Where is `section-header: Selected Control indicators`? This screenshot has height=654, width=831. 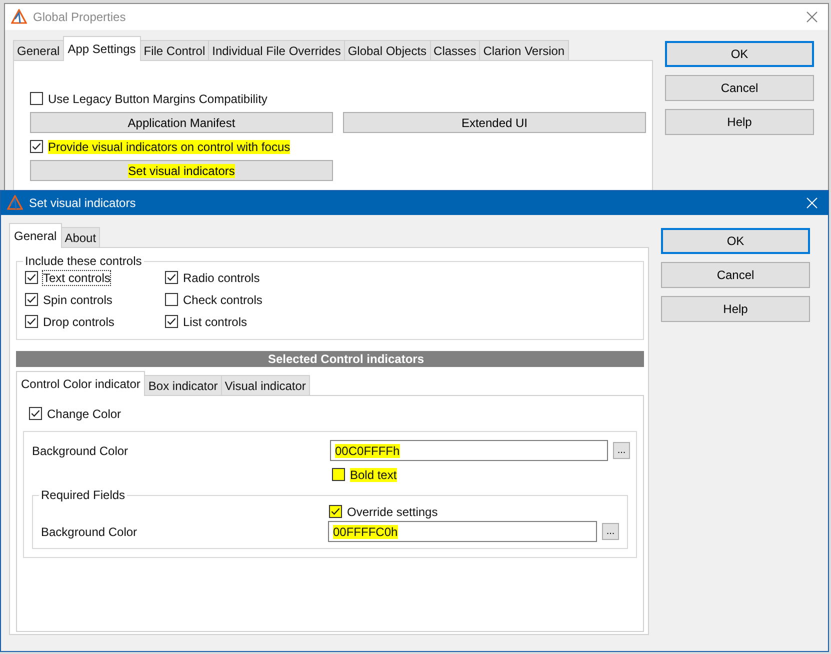 section-header: Selected Control indicators is located at coordinates (330, 359).